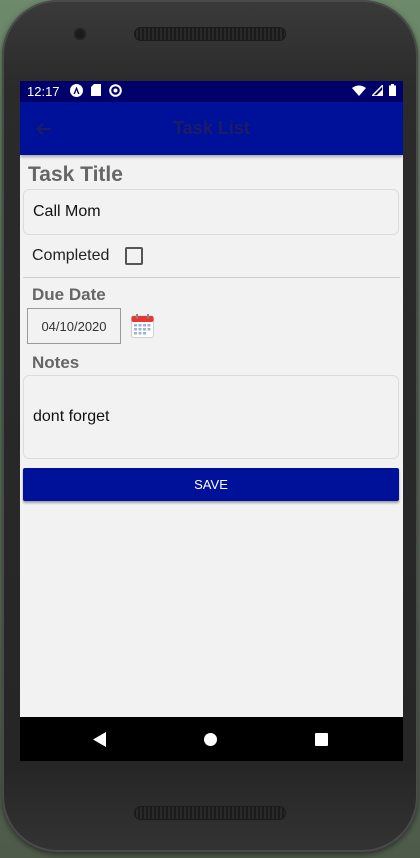  I want to click on nav-recents-icon, so click(321, 739).